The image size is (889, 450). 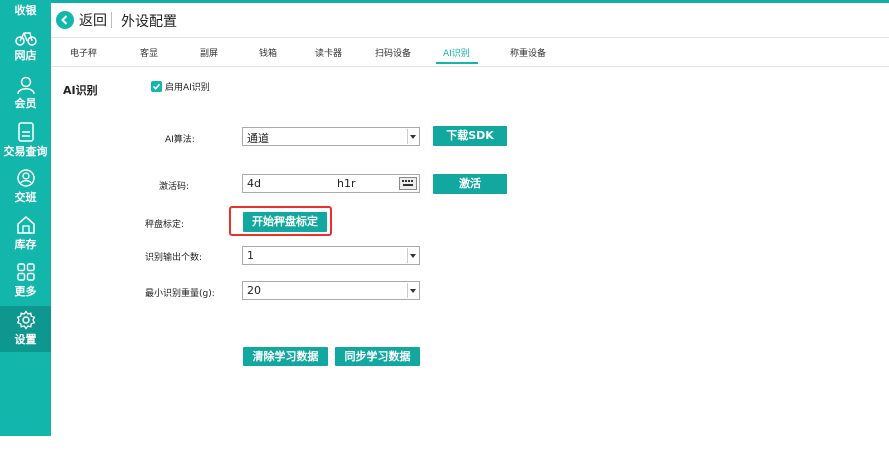 I want to click on shift-handover-icon, so click(x=25, y=178).